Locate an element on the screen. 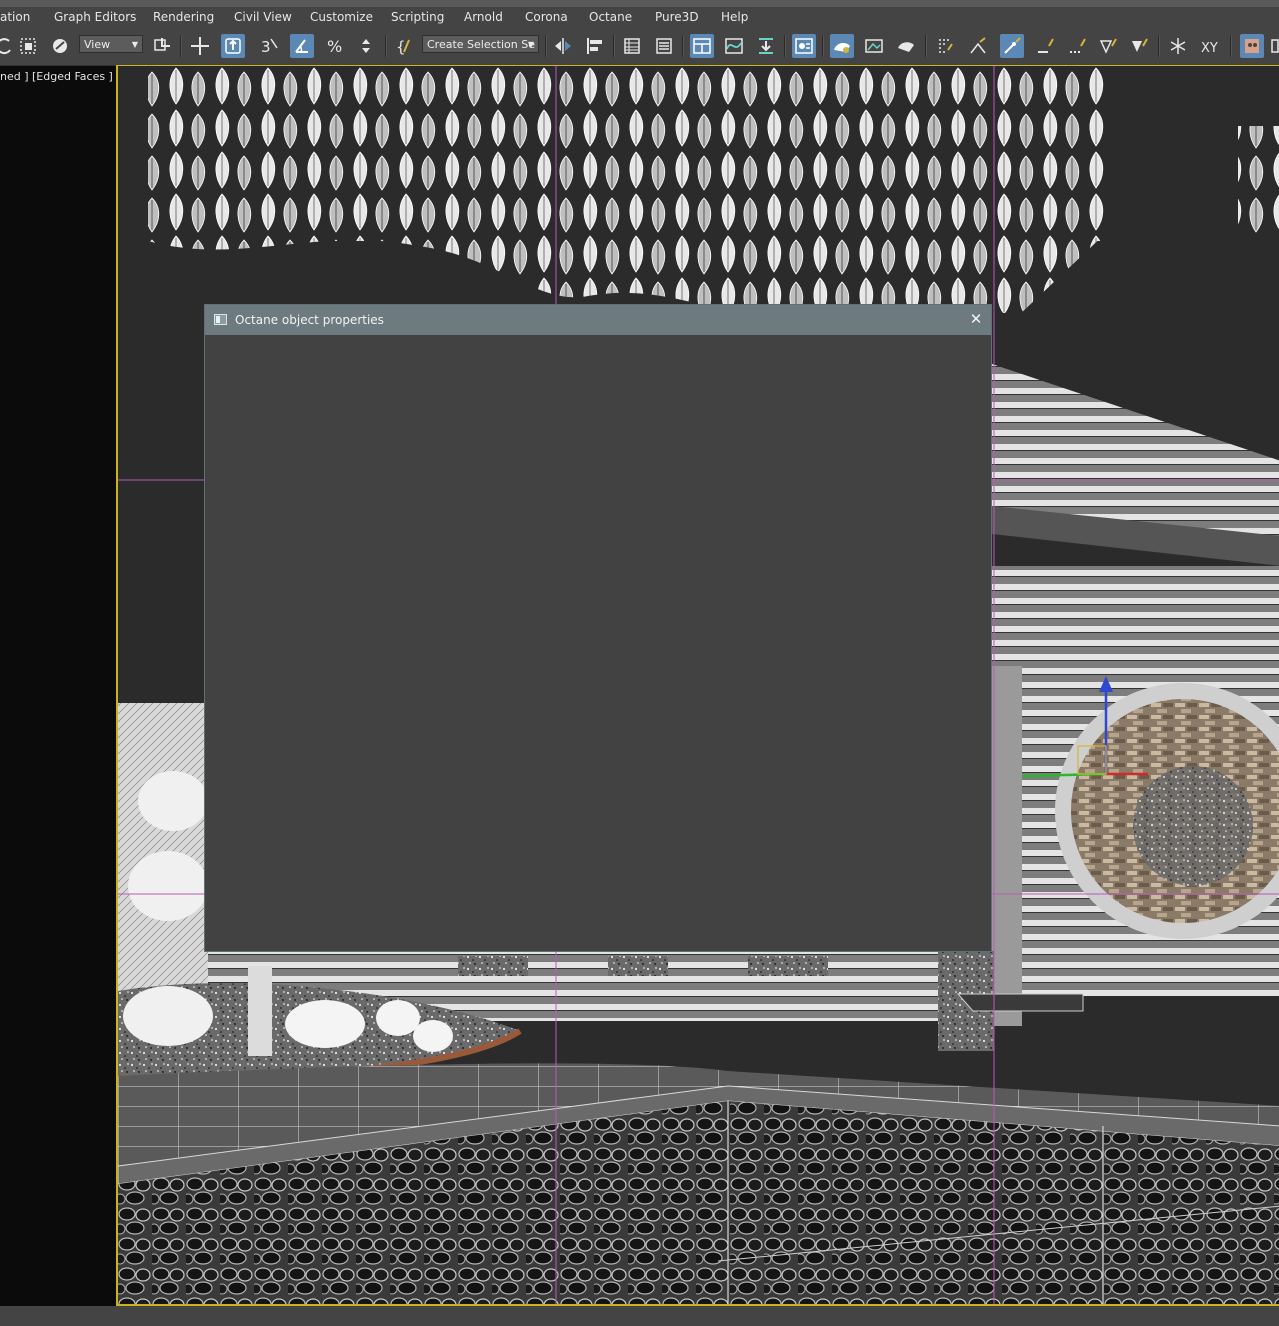 This screenshot has width=1279, height=1326. dialog-title-bar: Octane object properties ✕ is located at coordinates (598, 320).